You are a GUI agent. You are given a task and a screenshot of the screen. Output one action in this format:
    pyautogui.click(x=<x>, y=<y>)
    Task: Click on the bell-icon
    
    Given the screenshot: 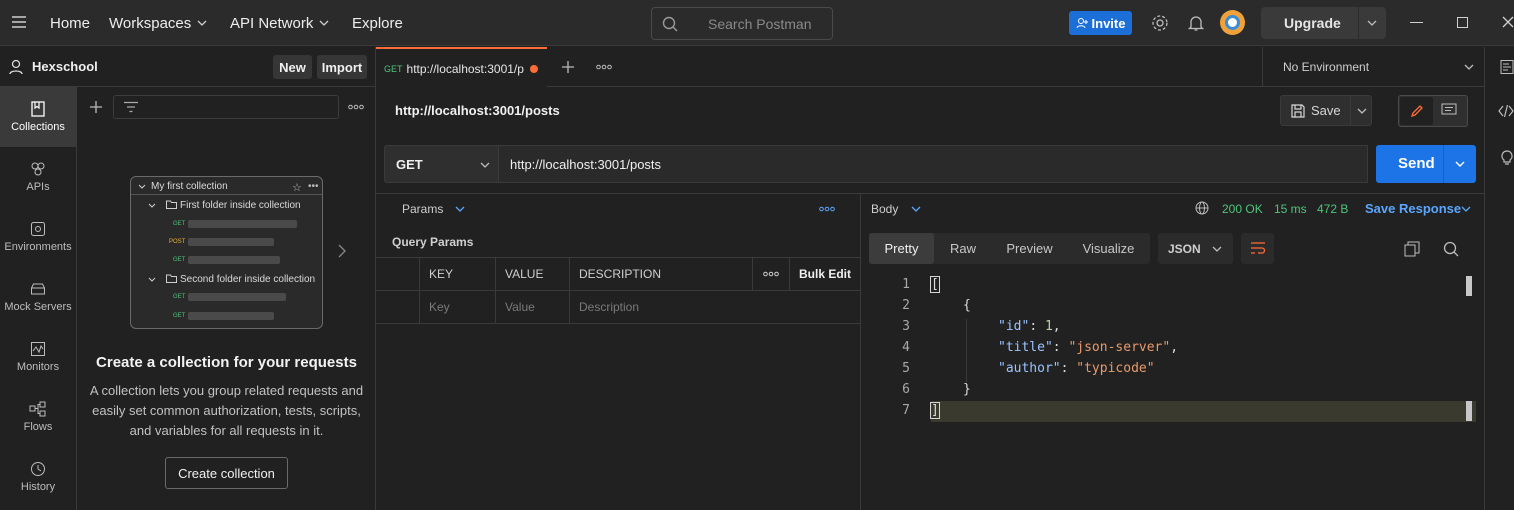 What is the action you would take?
    pyautogui.click(x=1196, y=23)
    